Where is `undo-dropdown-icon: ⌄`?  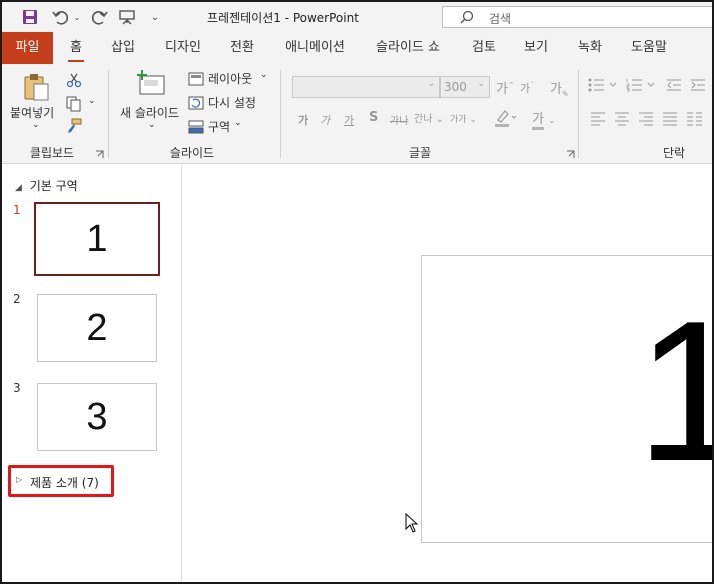
undo-dropdown-icon: ⌄ is located at coordinates (77, 17).